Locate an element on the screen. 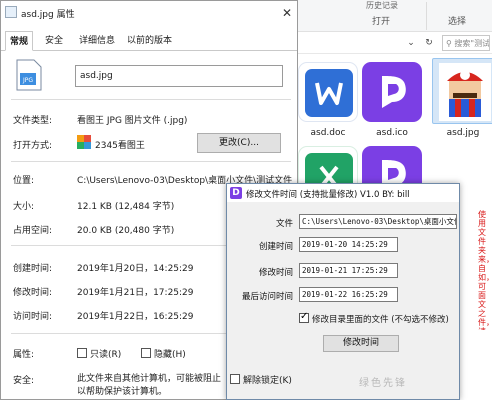  tool-titlebar: D 修改文件时间 (支持批量修改) V1.0 BY: bill is located at coordinates (343, 193).